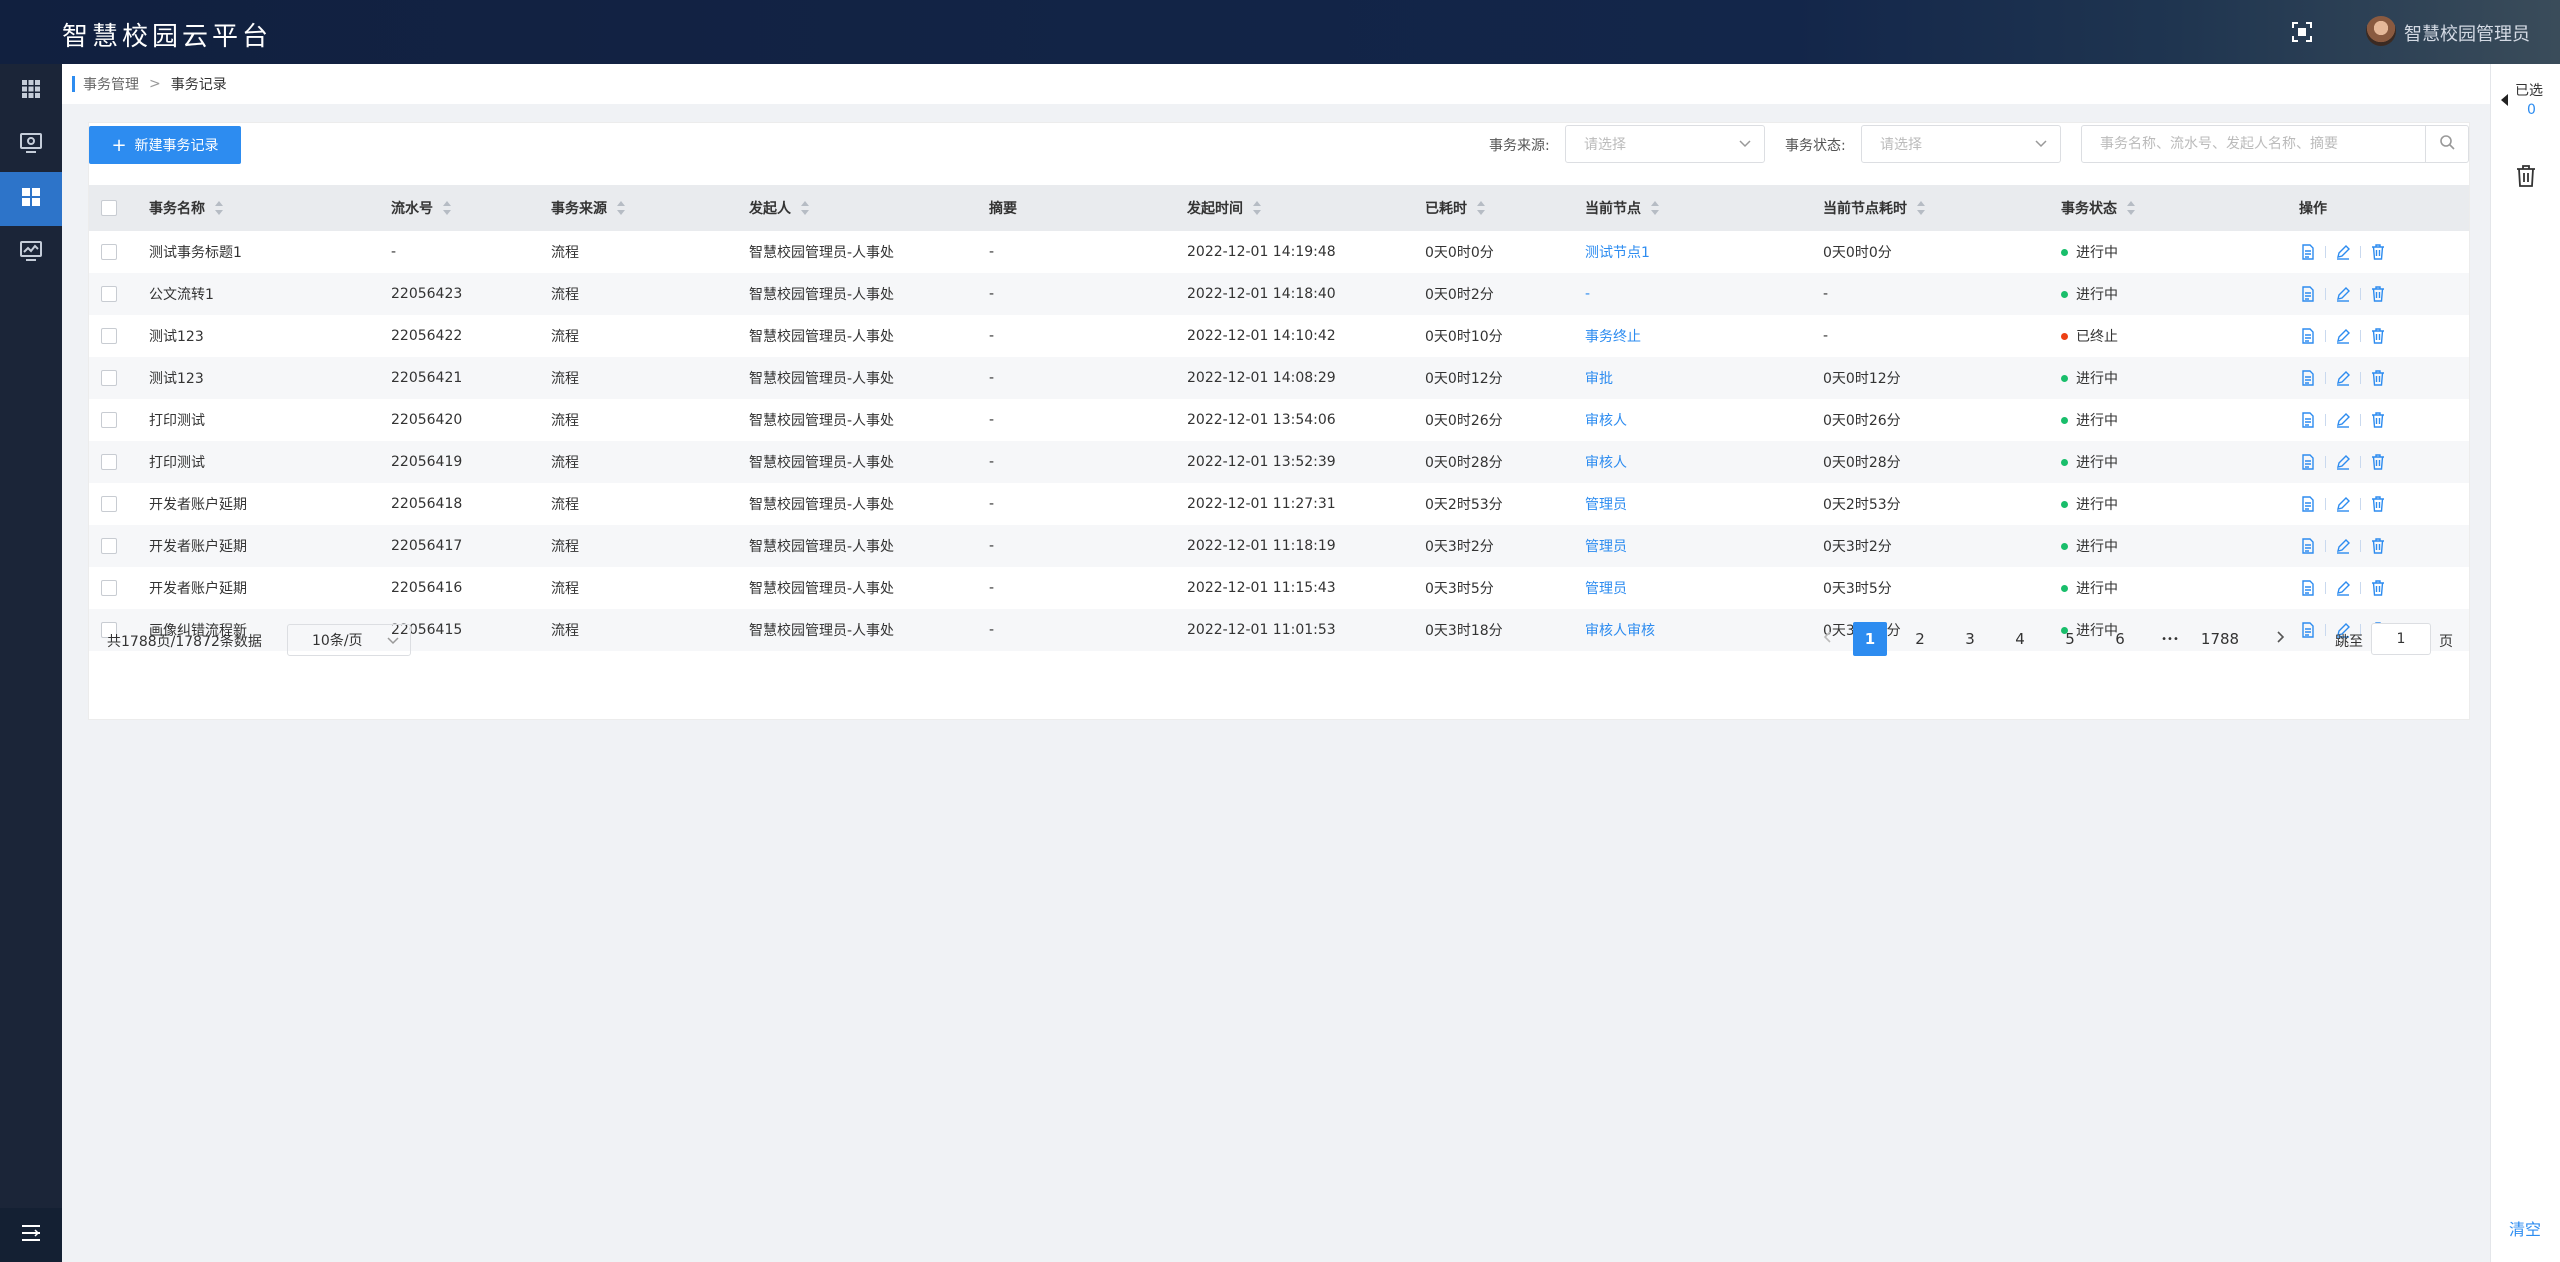 This screenshot has width=2560, height=1262. I want to click on sidebar-item-monitor, so click(31, 145).